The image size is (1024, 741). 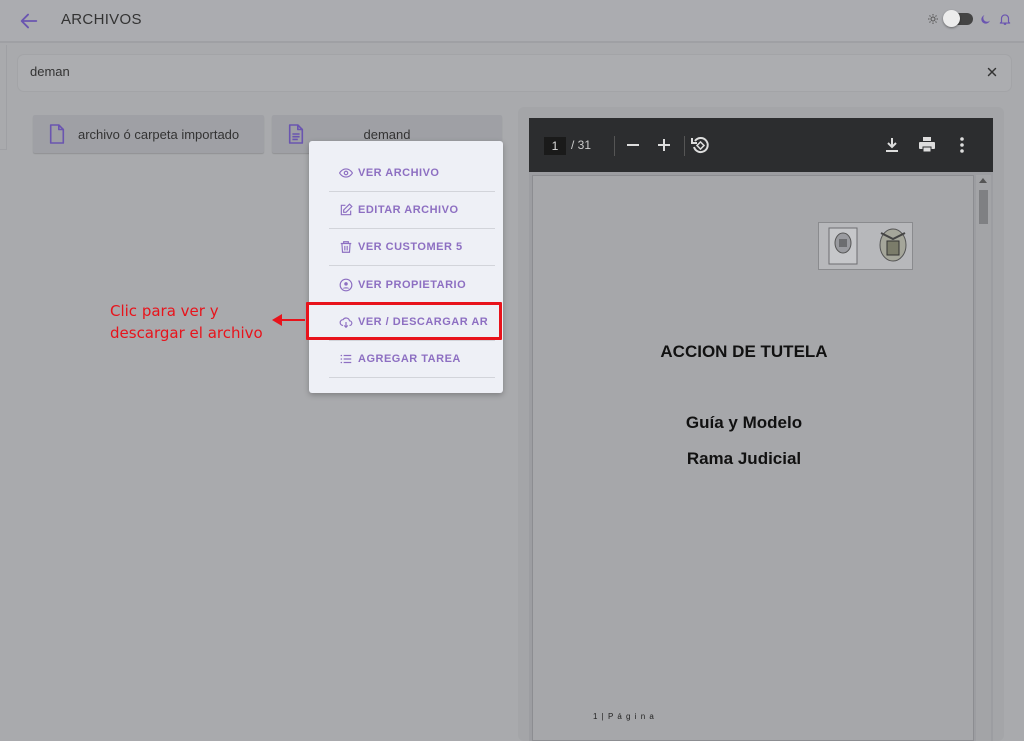 What do you see at coordinates (101, 19) in the screenshot?
I see `page-title: ARCHIVOS` at bounding box center [101, 19].